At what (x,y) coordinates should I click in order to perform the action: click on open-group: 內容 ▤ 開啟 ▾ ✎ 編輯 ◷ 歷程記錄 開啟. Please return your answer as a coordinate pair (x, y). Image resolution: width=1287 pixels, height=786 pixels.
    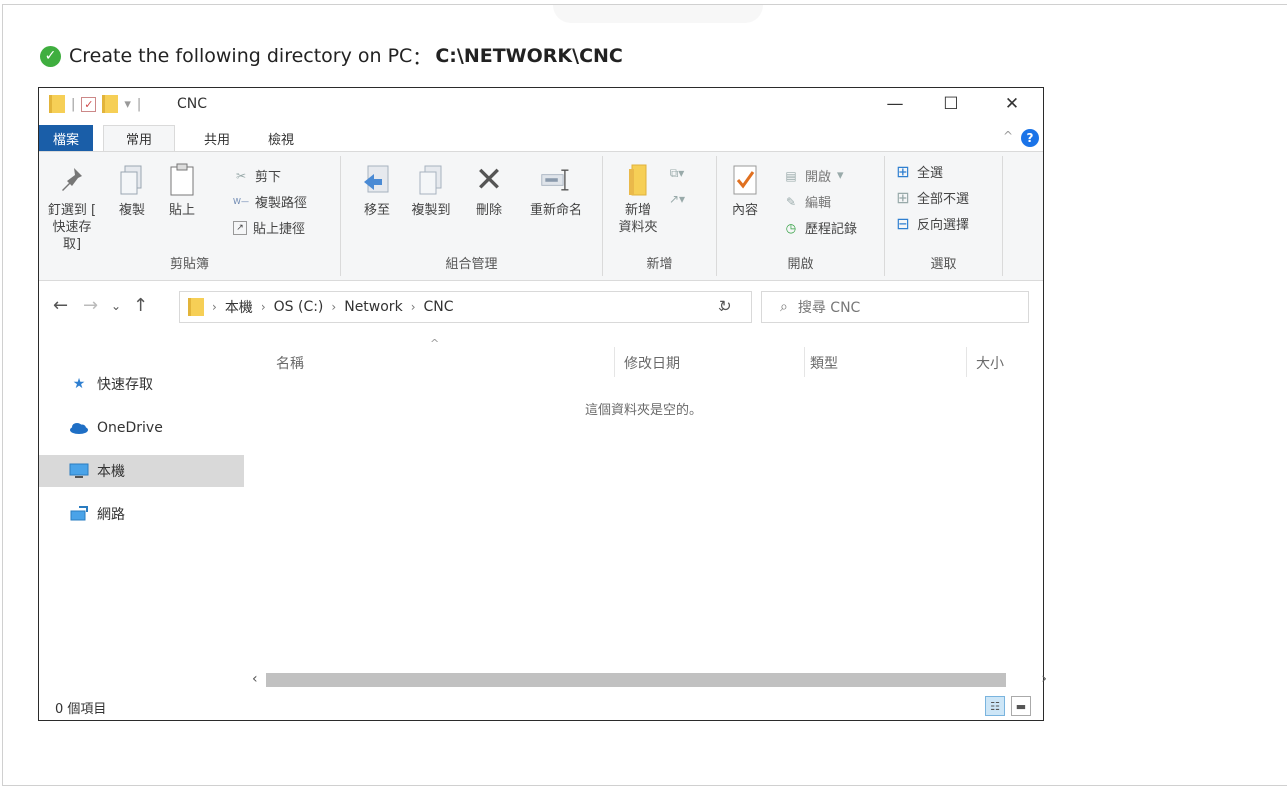
    Looking at the image, I should click on (801, 216).